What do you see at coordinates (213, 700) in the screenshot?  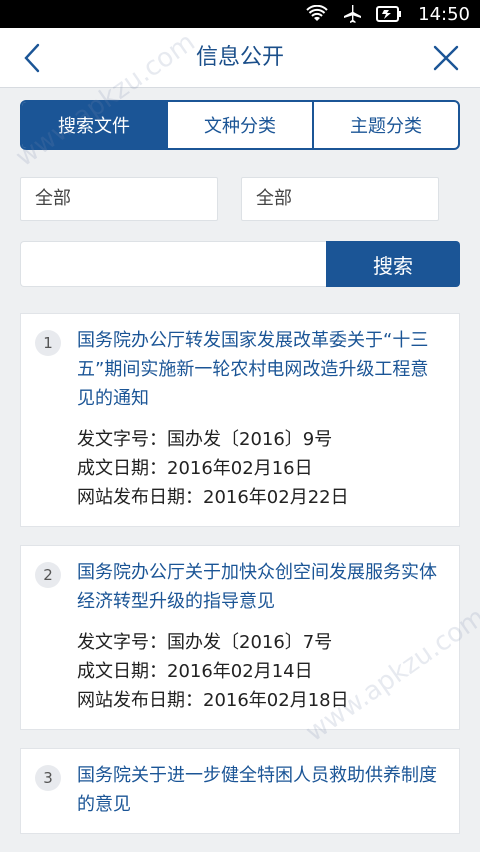 I see `published-date: 网站发布日期：2016年02月18日` at bounding box center [213, 700].